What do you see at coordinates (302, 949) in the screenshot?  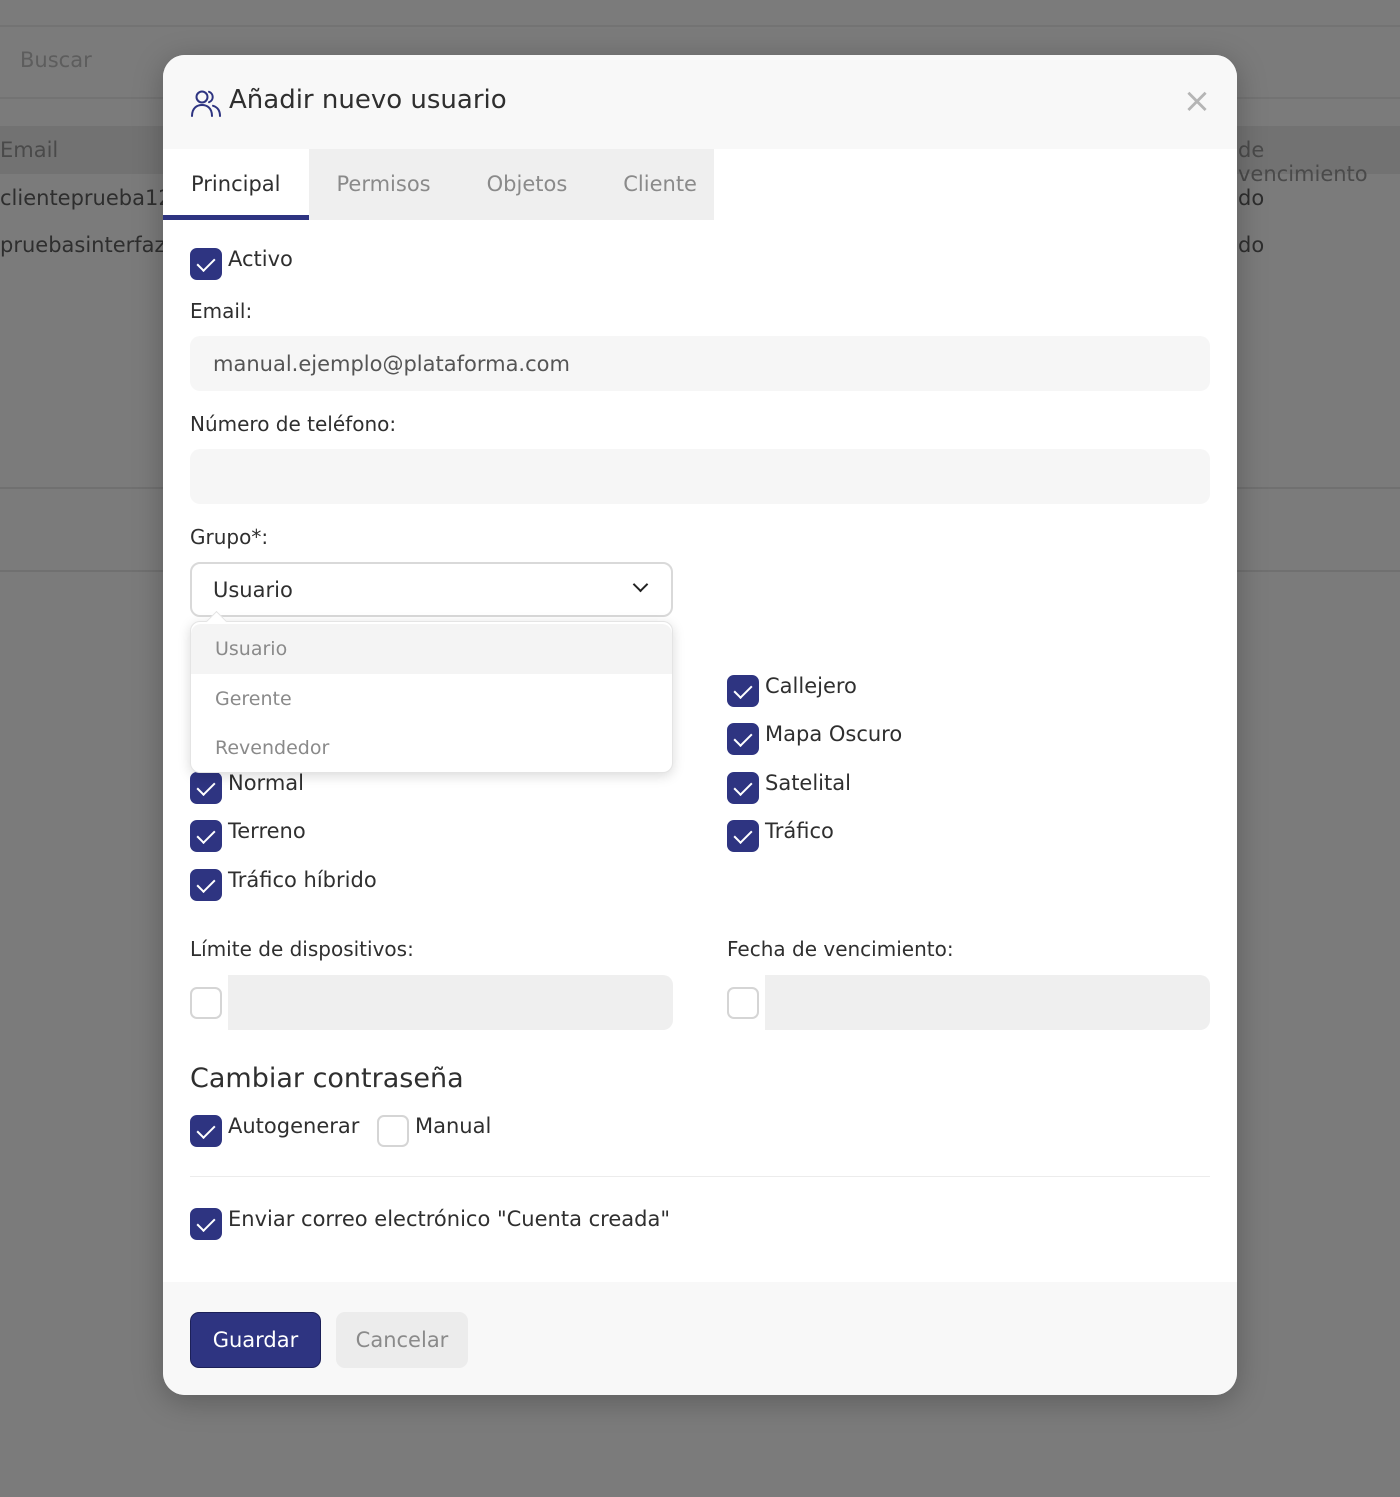 I see `device-limit-label: Límite de dispositivos:` at bounding box center [302, 949].